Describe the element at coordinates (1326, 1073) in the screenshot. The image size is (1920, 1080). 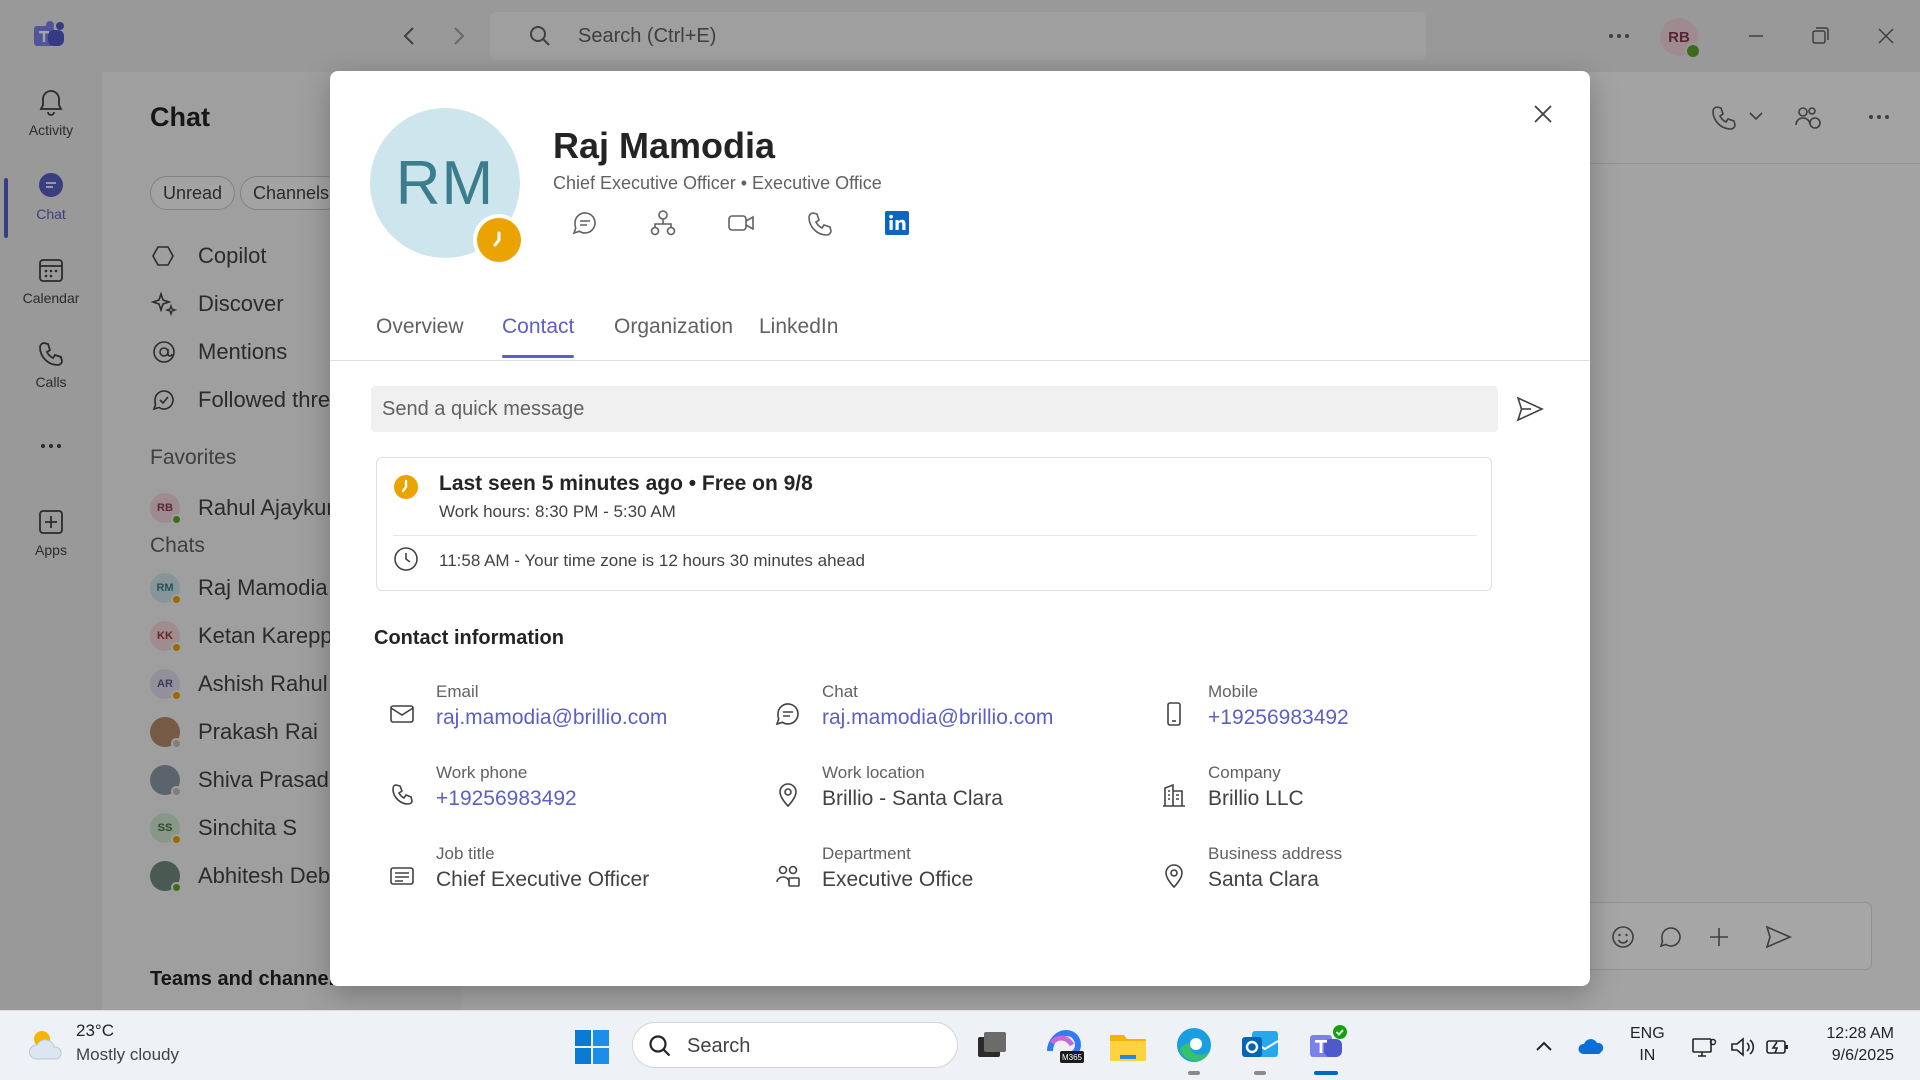
I see `active-indicator` at that location.